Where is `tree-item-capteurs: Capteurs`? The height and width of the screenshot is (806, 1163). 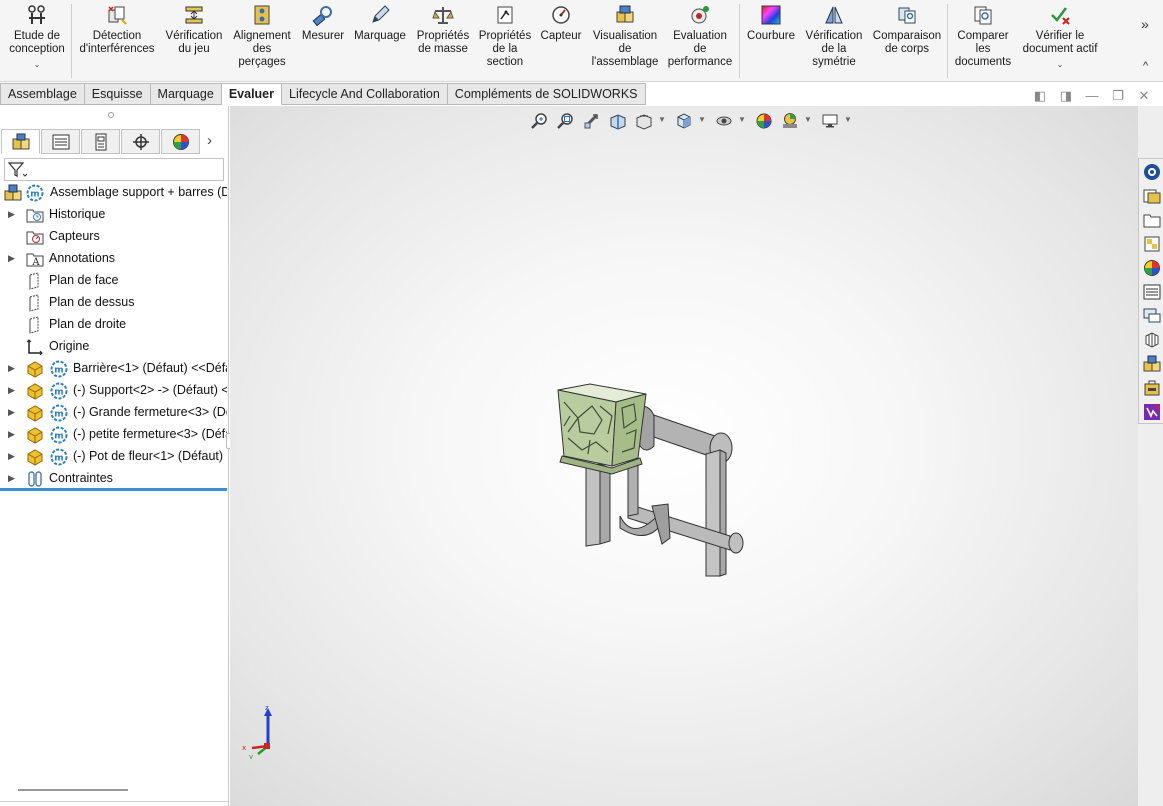
tree-item-capteurs: Capteurs is located at coordinates (113, 237).